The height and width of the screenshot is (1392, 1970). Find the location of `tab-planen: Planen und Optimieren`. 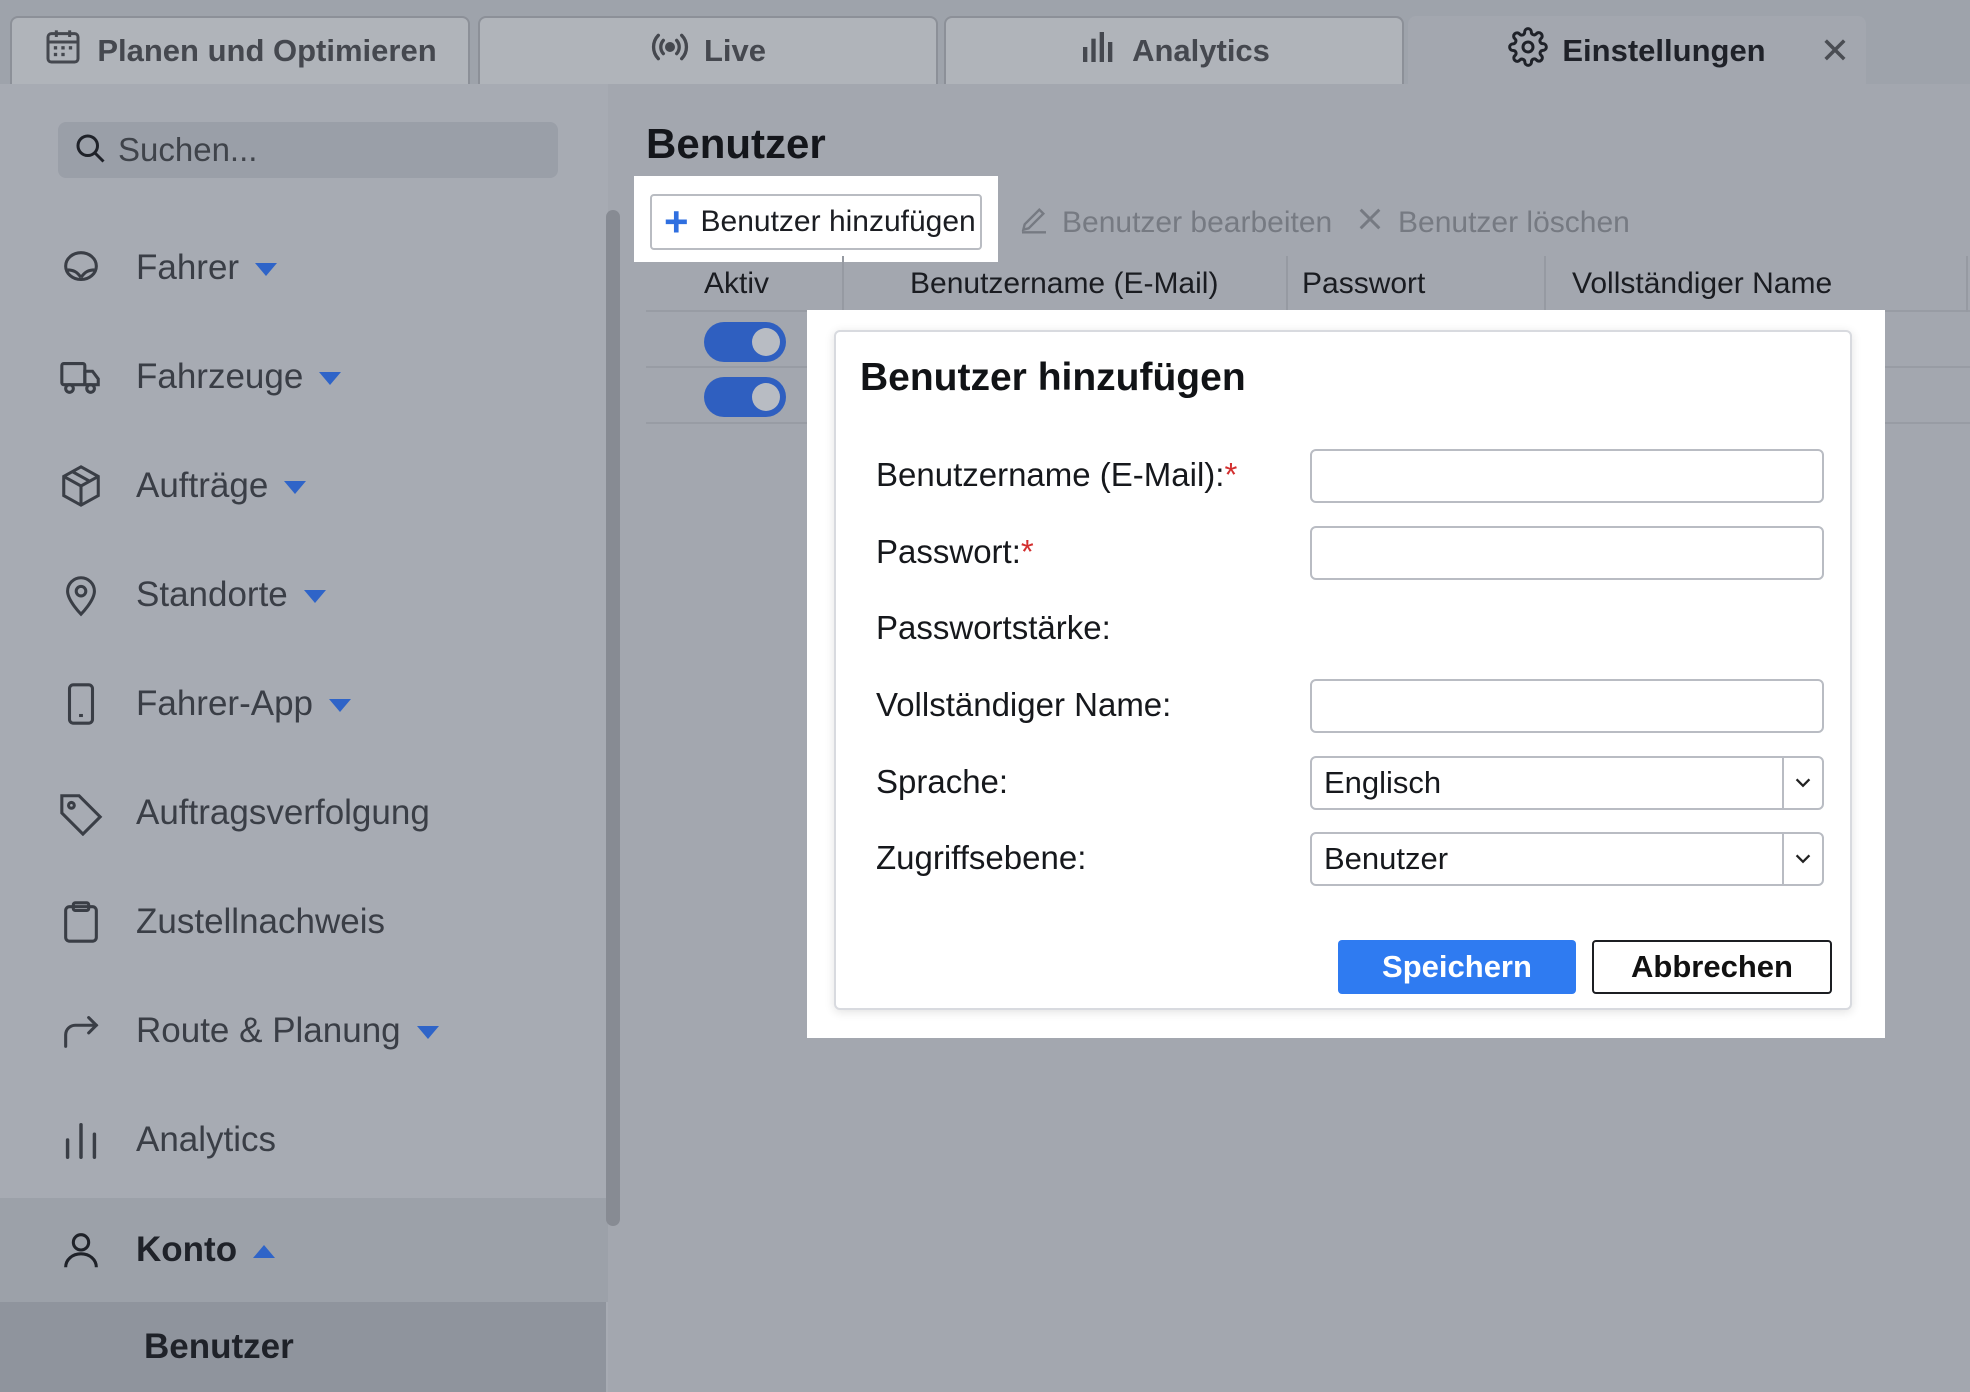

tab-planen: Planen und Optimieren is located at coordinates (240, 50).